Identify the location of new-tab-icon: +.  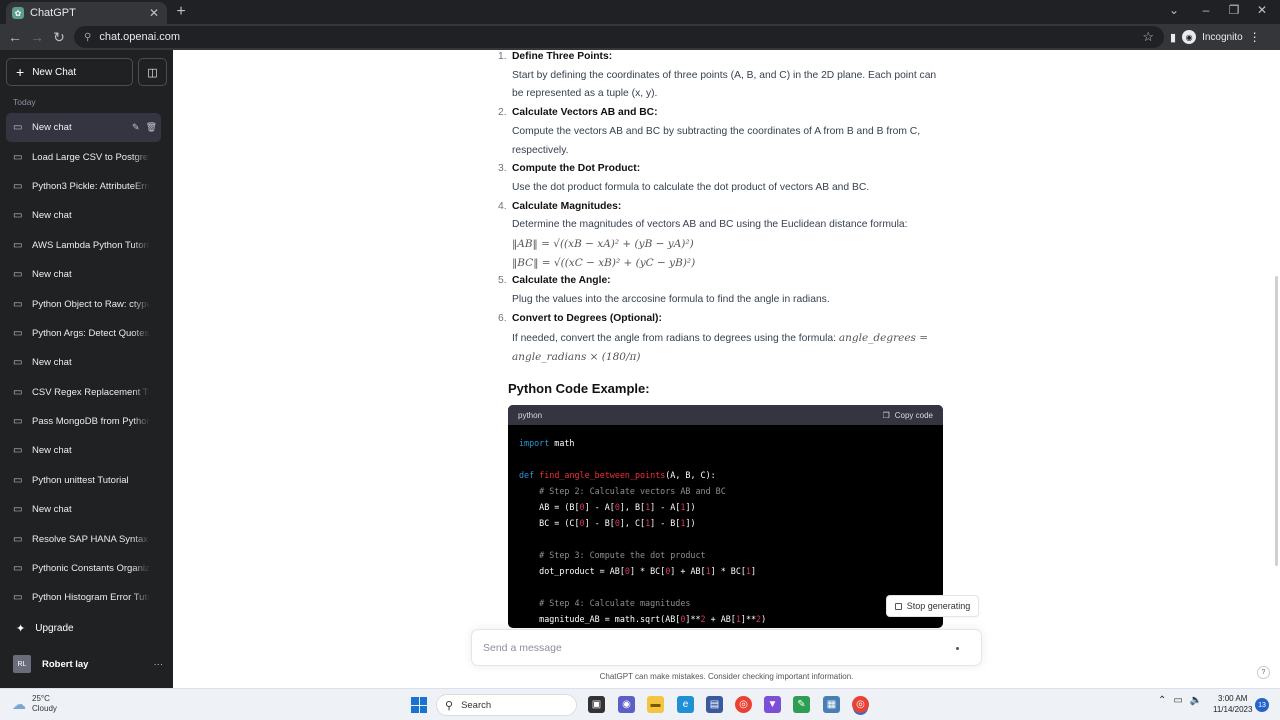
(181, 12).